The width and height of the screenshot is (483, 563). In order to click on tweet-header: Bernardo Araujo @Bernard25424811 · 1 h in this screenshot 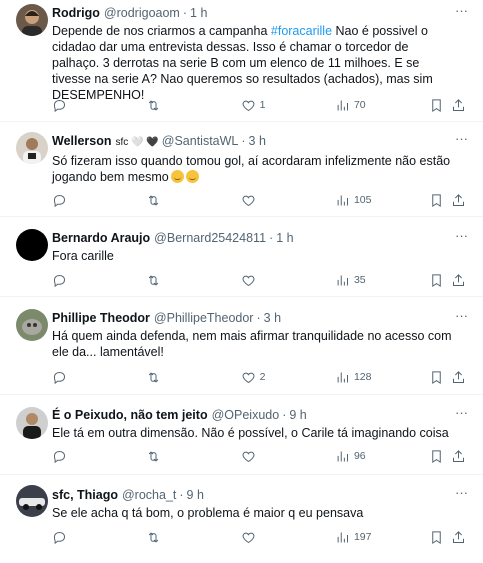, I will do `click(252, 238)`.